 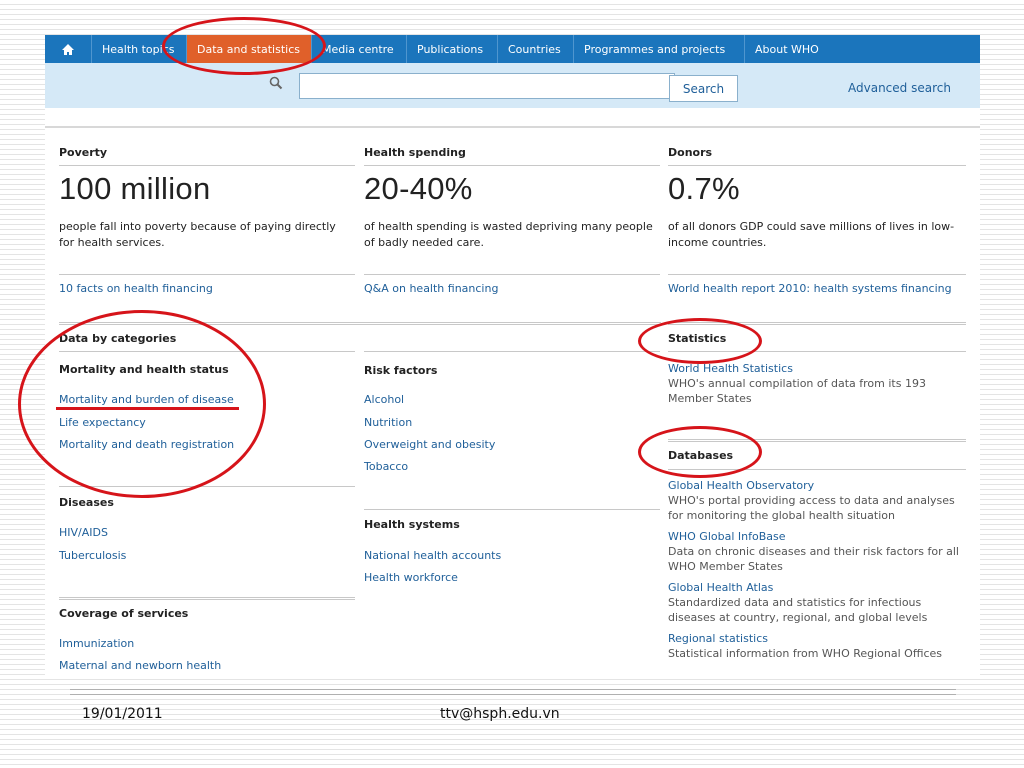 I want to click on link-immunization: Immunization, so click(x=96, y=643).